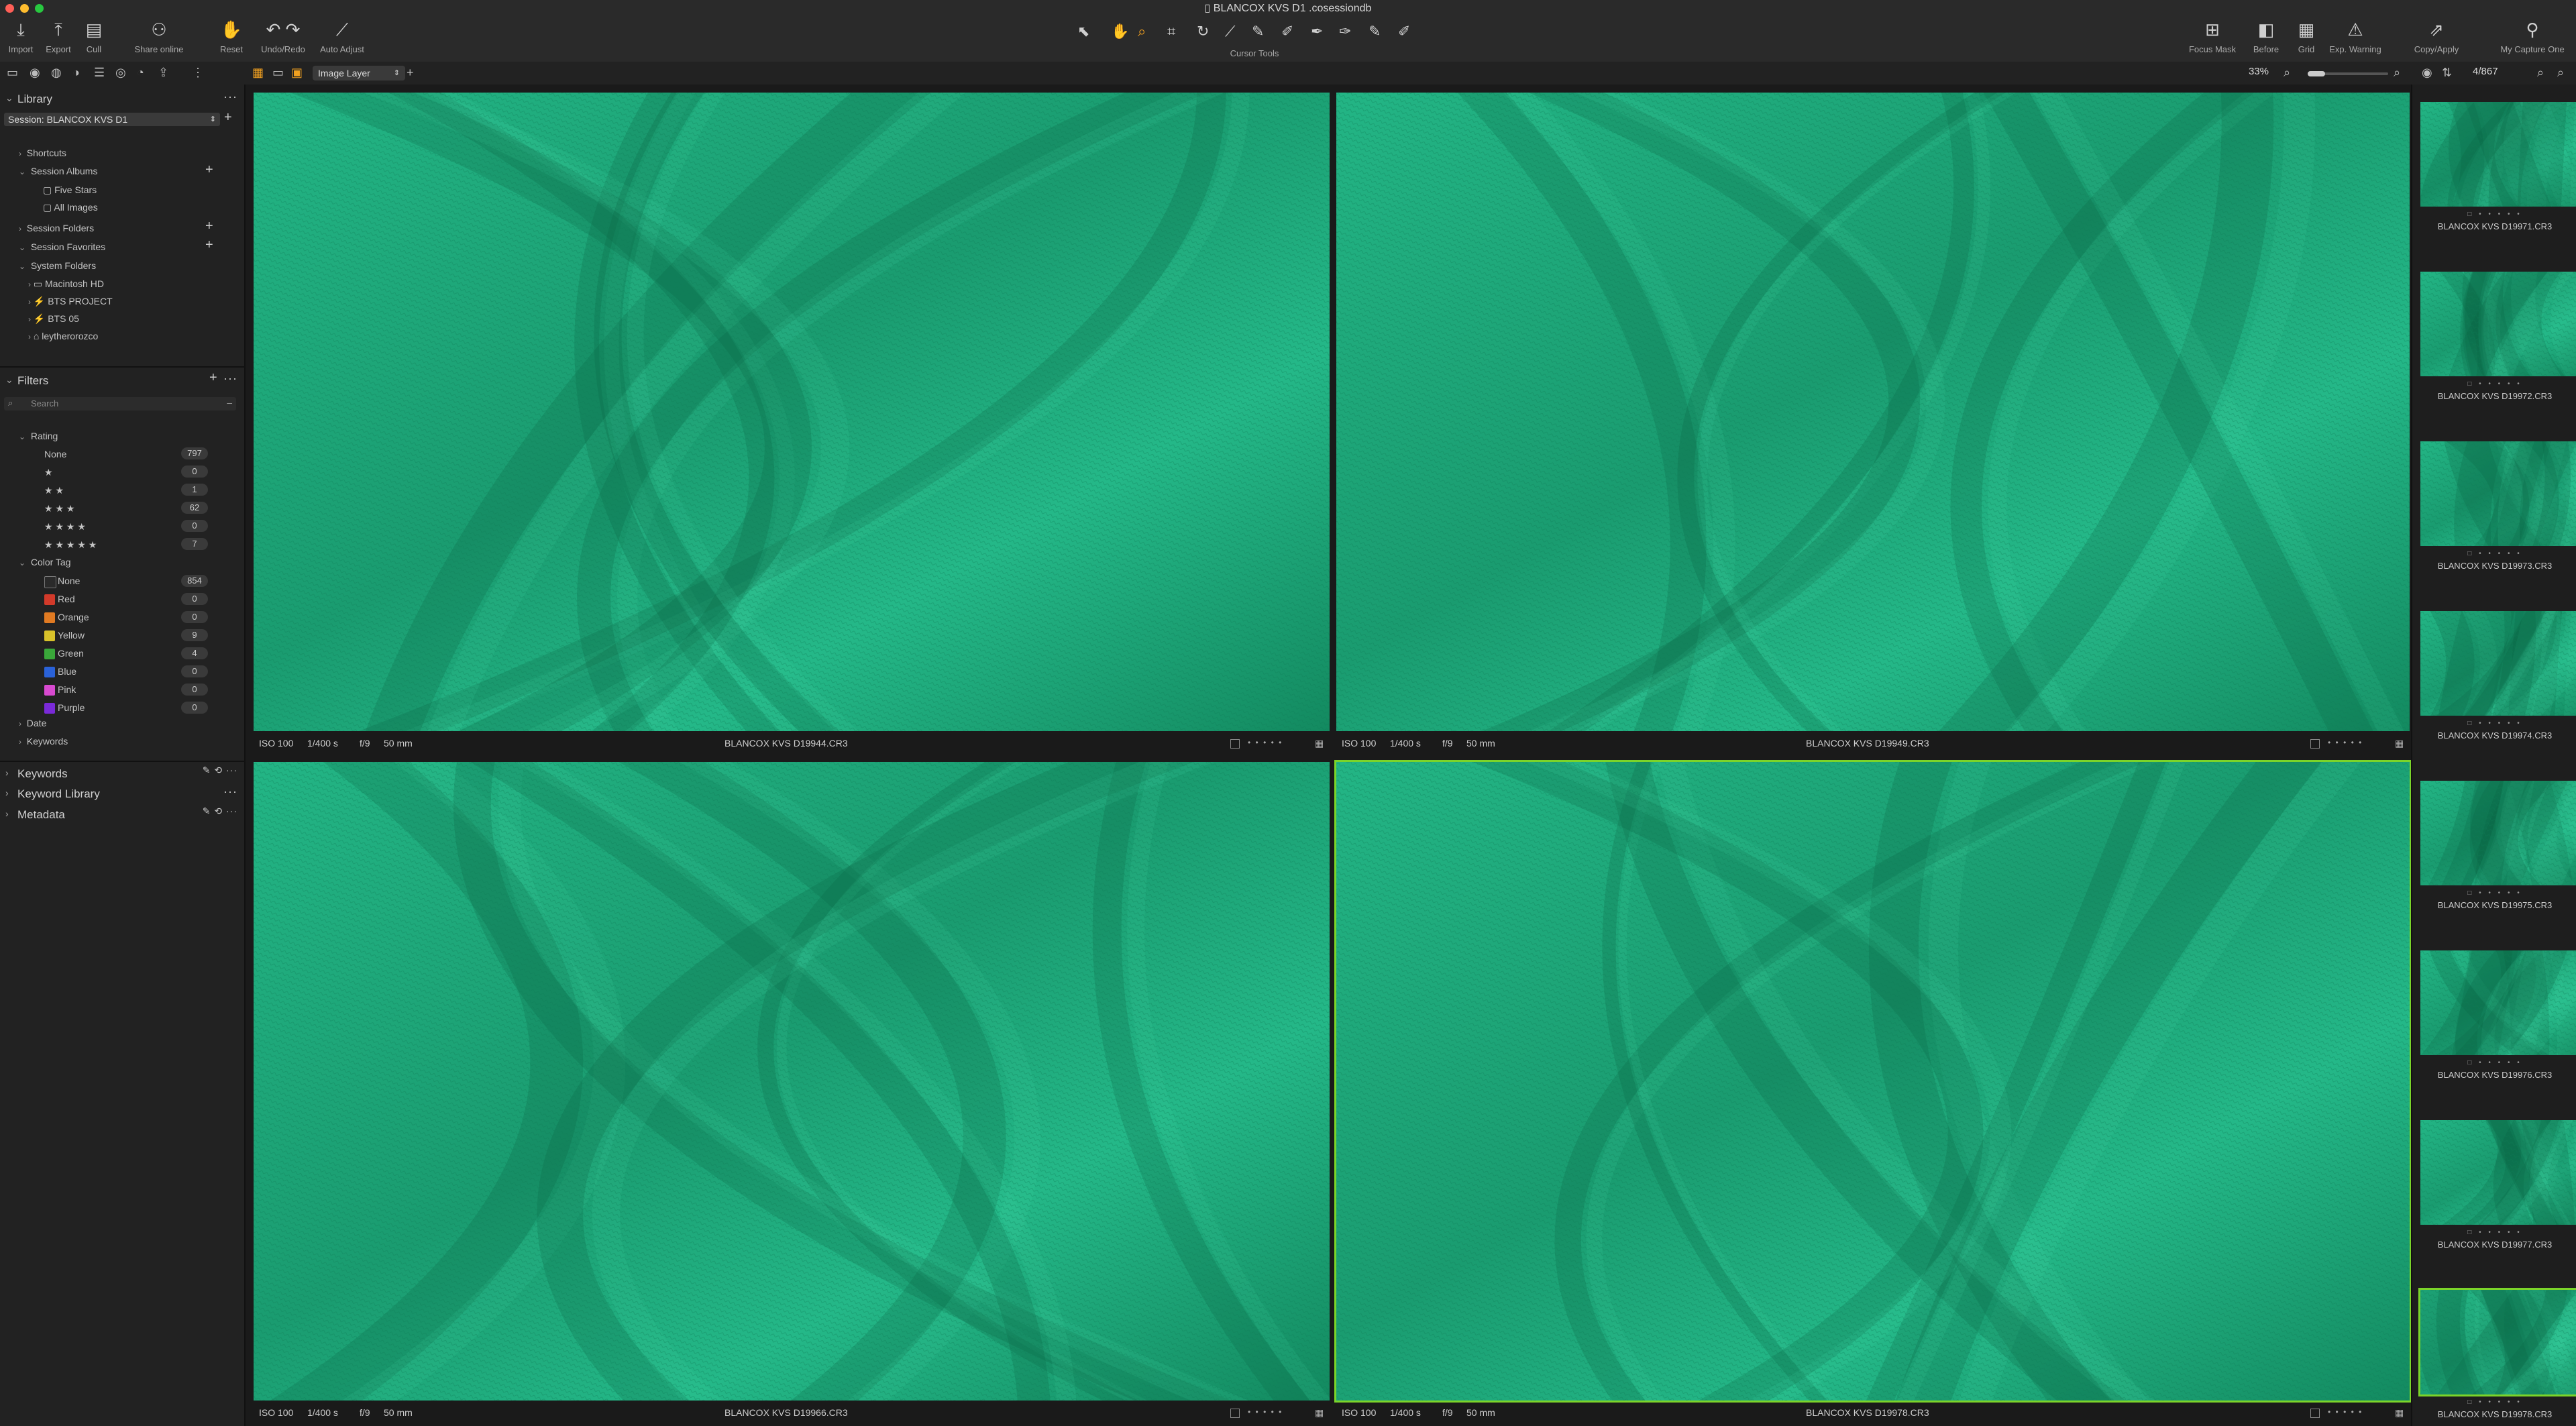 The height and width of the screenshot is (1426, 2576). Describe the element at coordinates (71, 653) in the screenshot. I see `color-tag-green: Green` at that location.